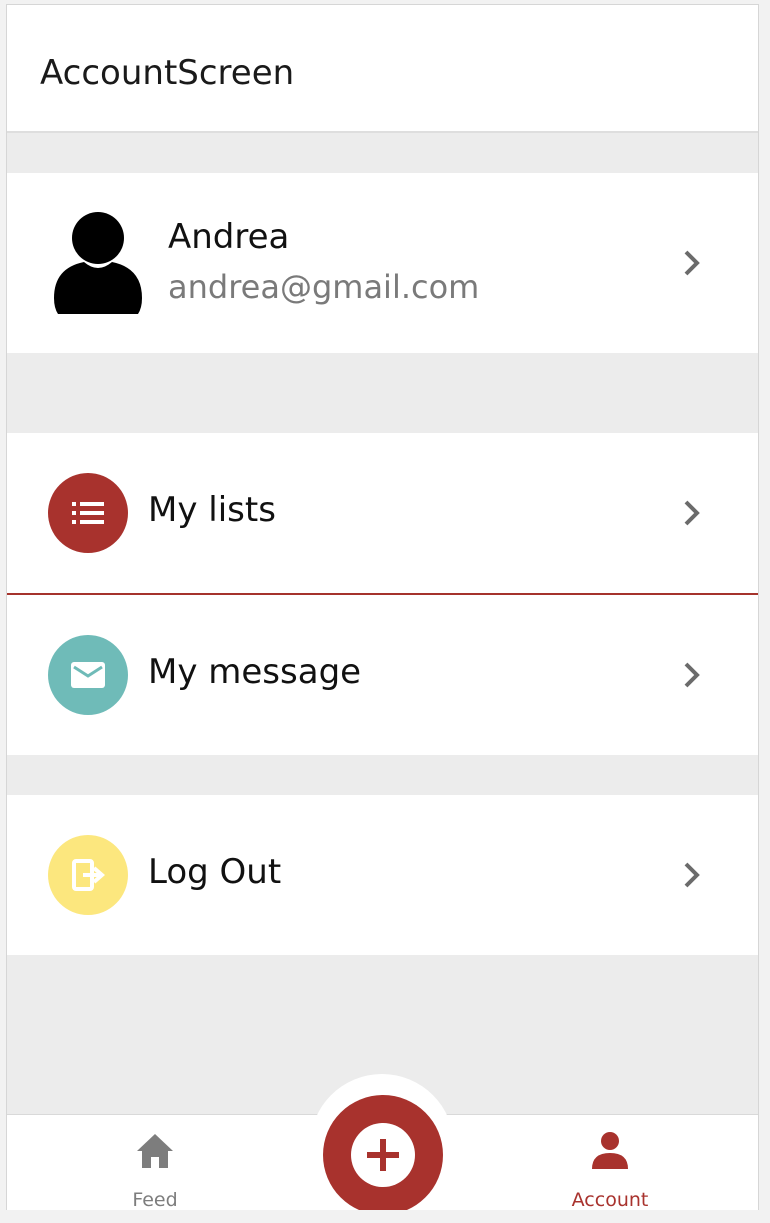 Image resolution: width=770 pixels, height=1223 pixels. I want to click on menu-item-label: My message, so click(255, 672).